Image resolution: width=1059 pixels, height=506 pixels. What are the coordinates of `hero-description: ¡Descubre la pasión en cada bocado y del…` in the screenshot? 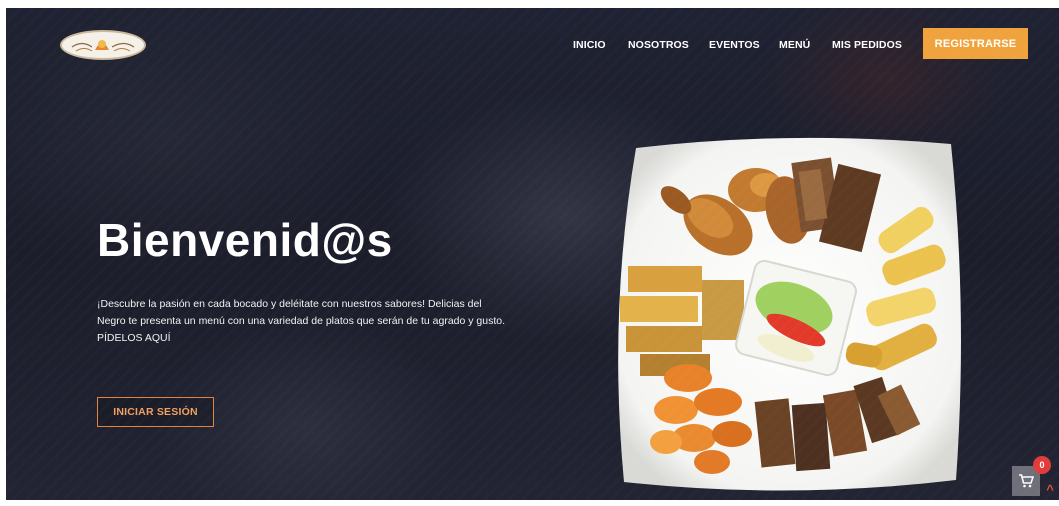 It's located at (301, 321).